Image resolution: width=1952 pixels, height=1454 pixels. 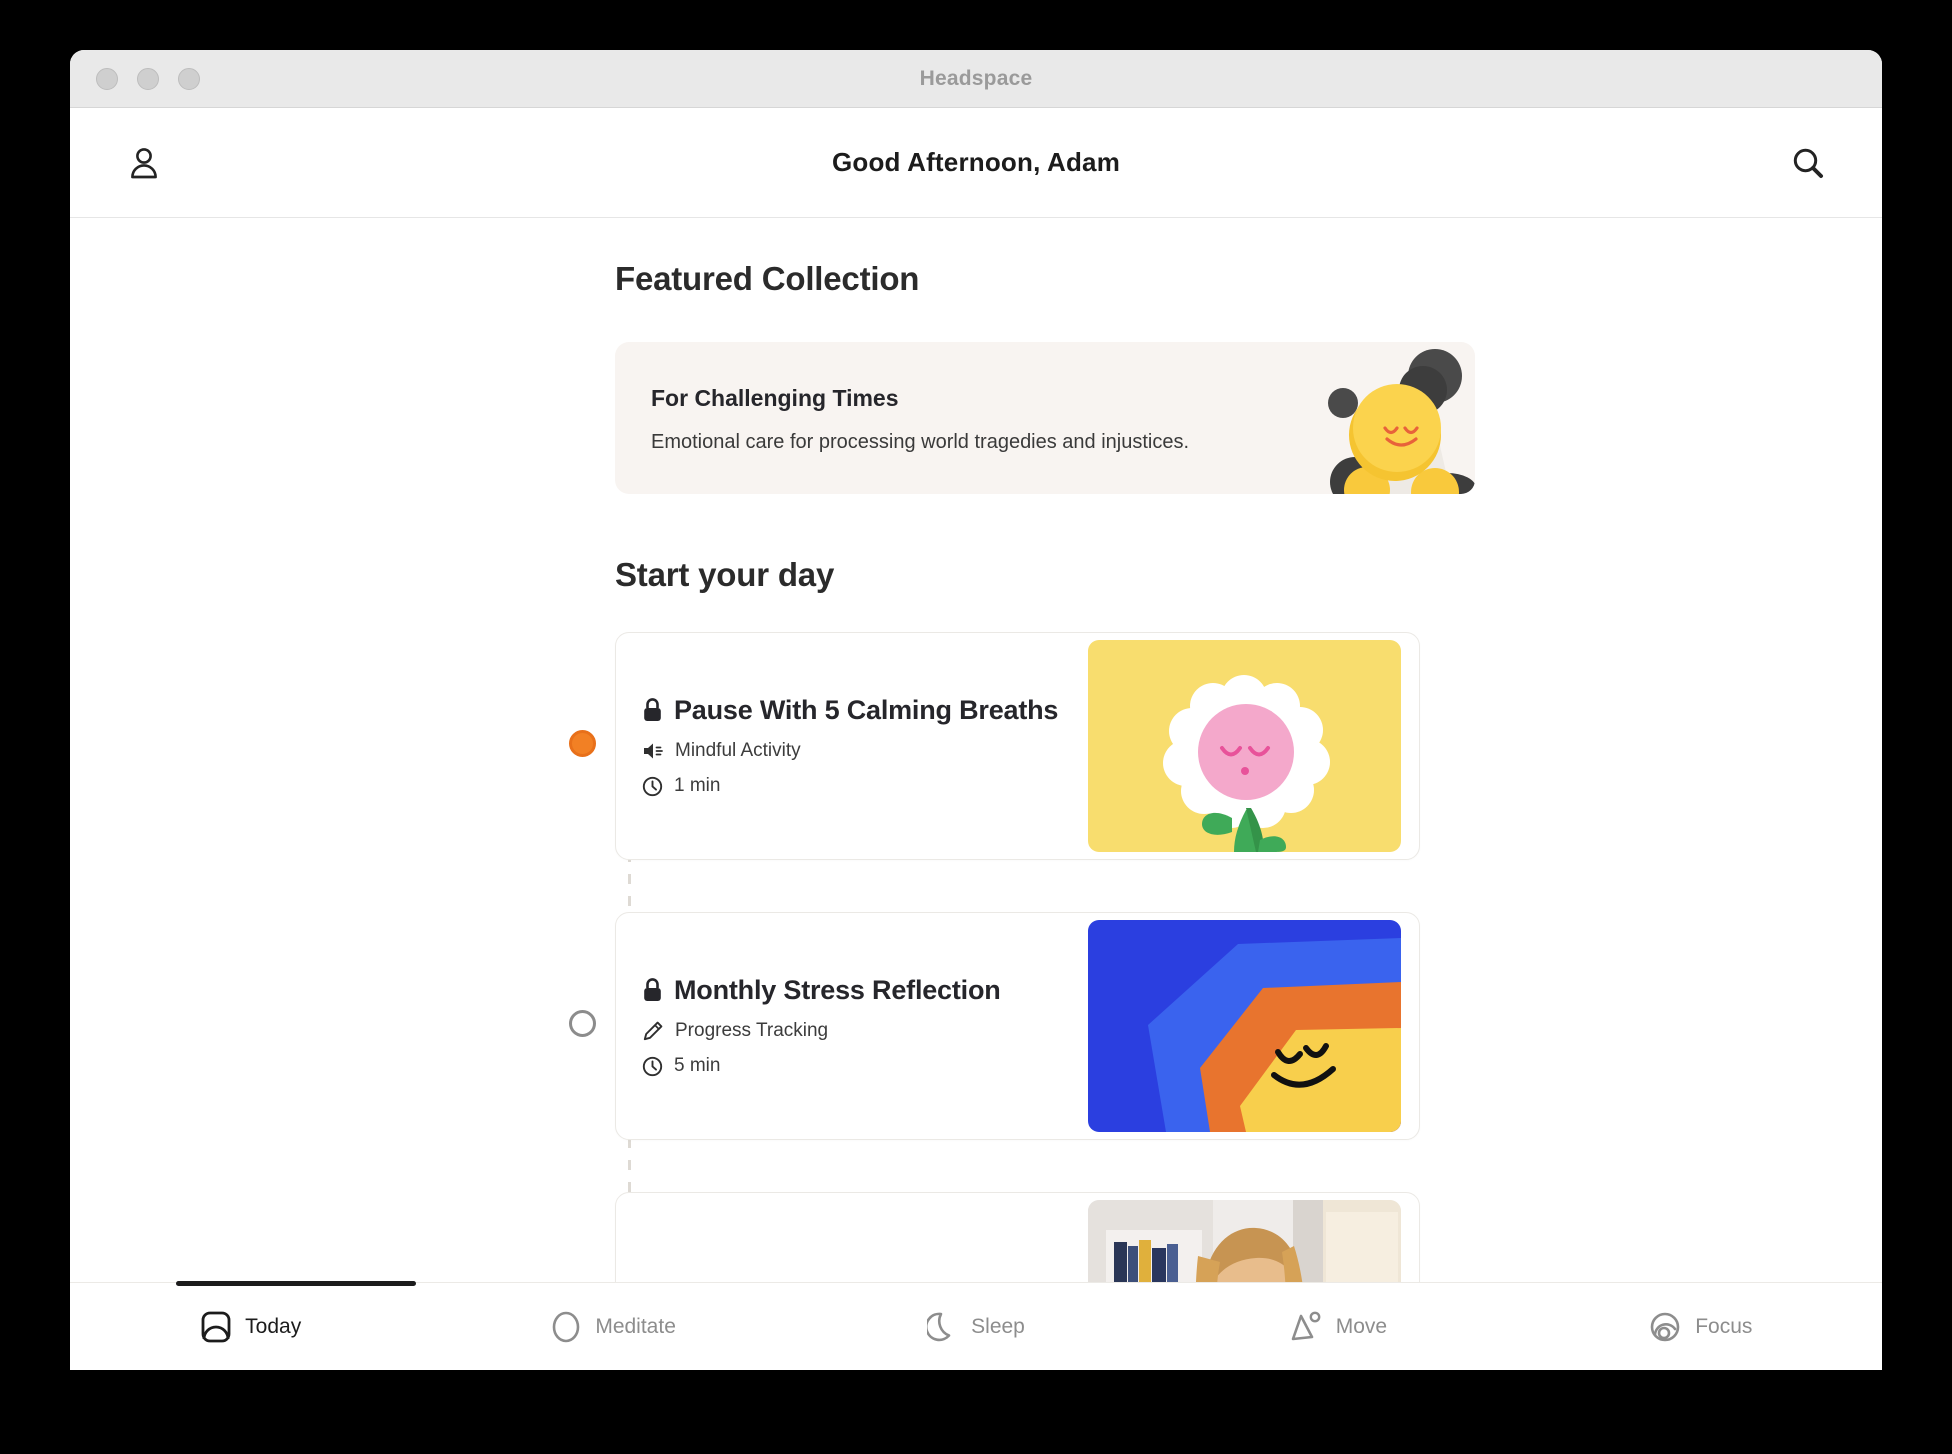 What do you see at coordinates (865, 751) in the screenshot?
I see `activity-type-row: Mindful Activity` at bounding box center [865, 751].